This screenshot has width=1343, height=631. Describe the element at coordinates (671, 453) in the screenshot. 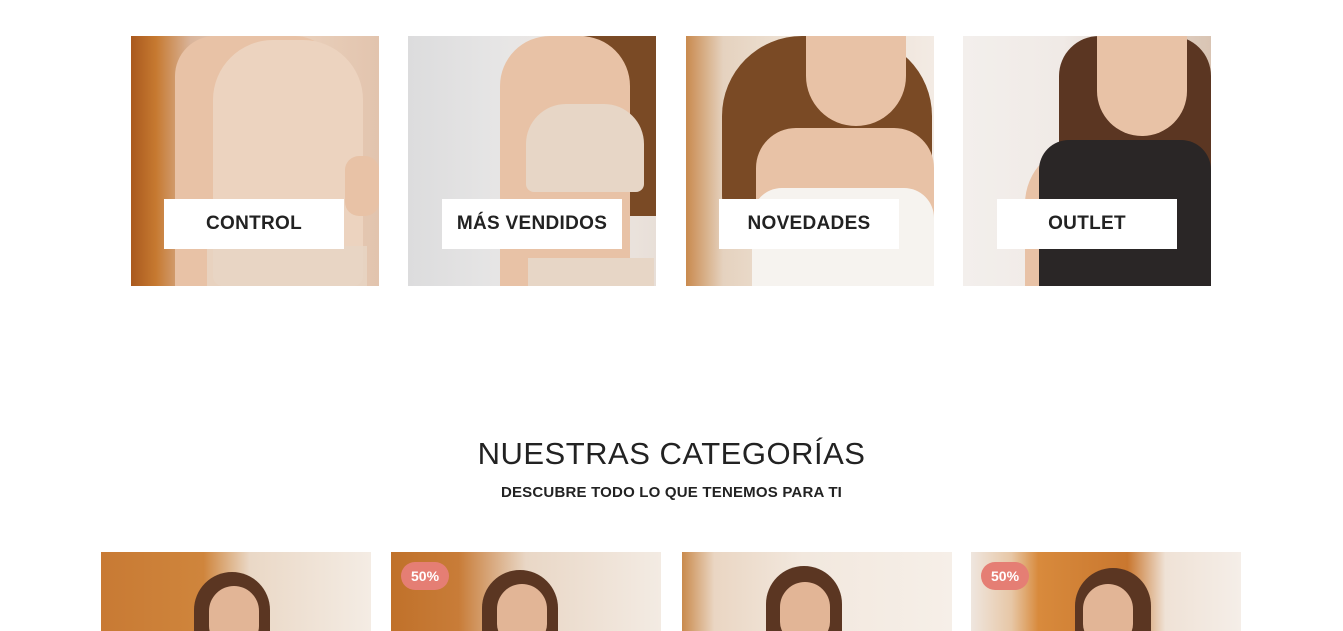

I see `section-title: NUESTRAS CATEGORÍAS` at that location.